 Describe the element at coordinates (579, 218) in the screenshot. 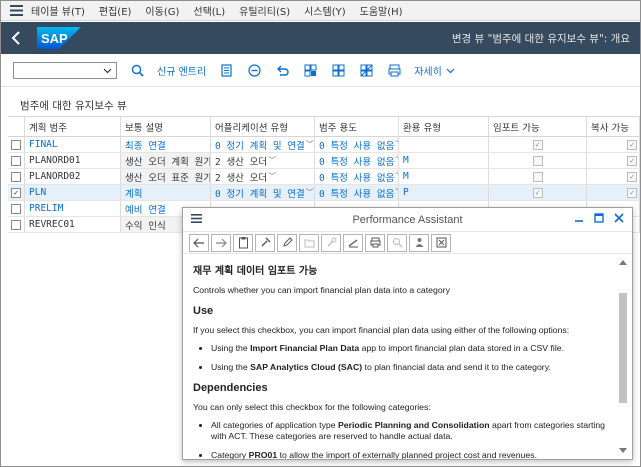

I see `minimize-icon` at that location.